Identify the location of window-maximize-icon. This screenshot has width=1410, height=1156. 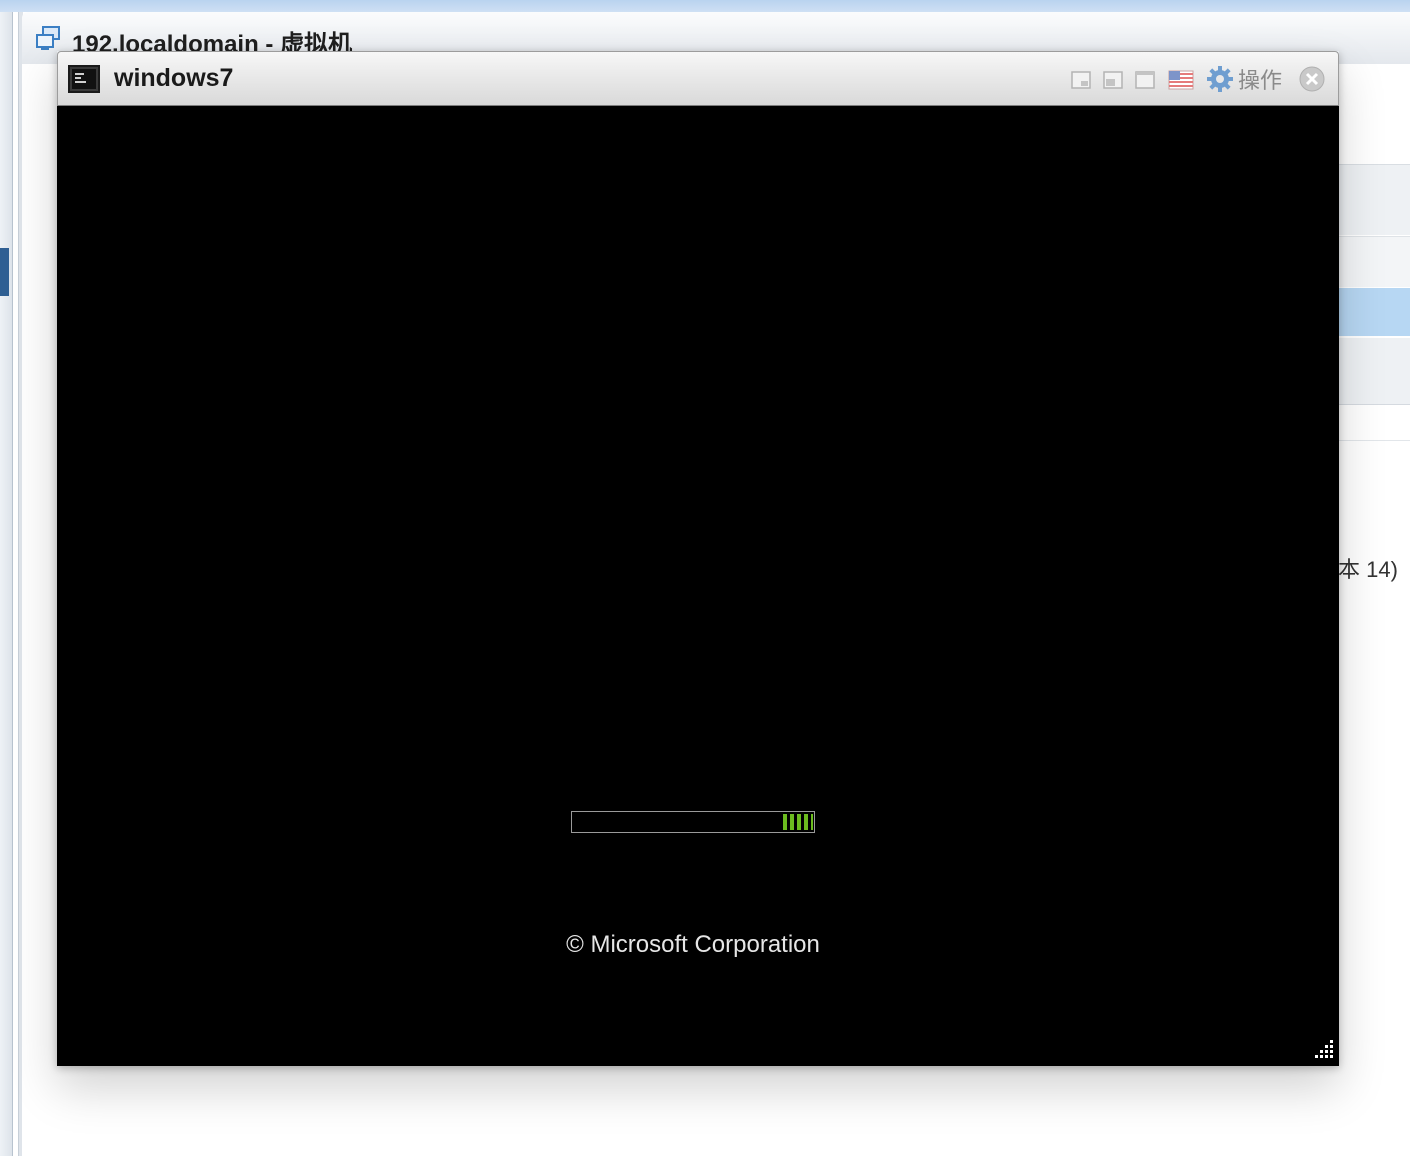
(1145, 80).